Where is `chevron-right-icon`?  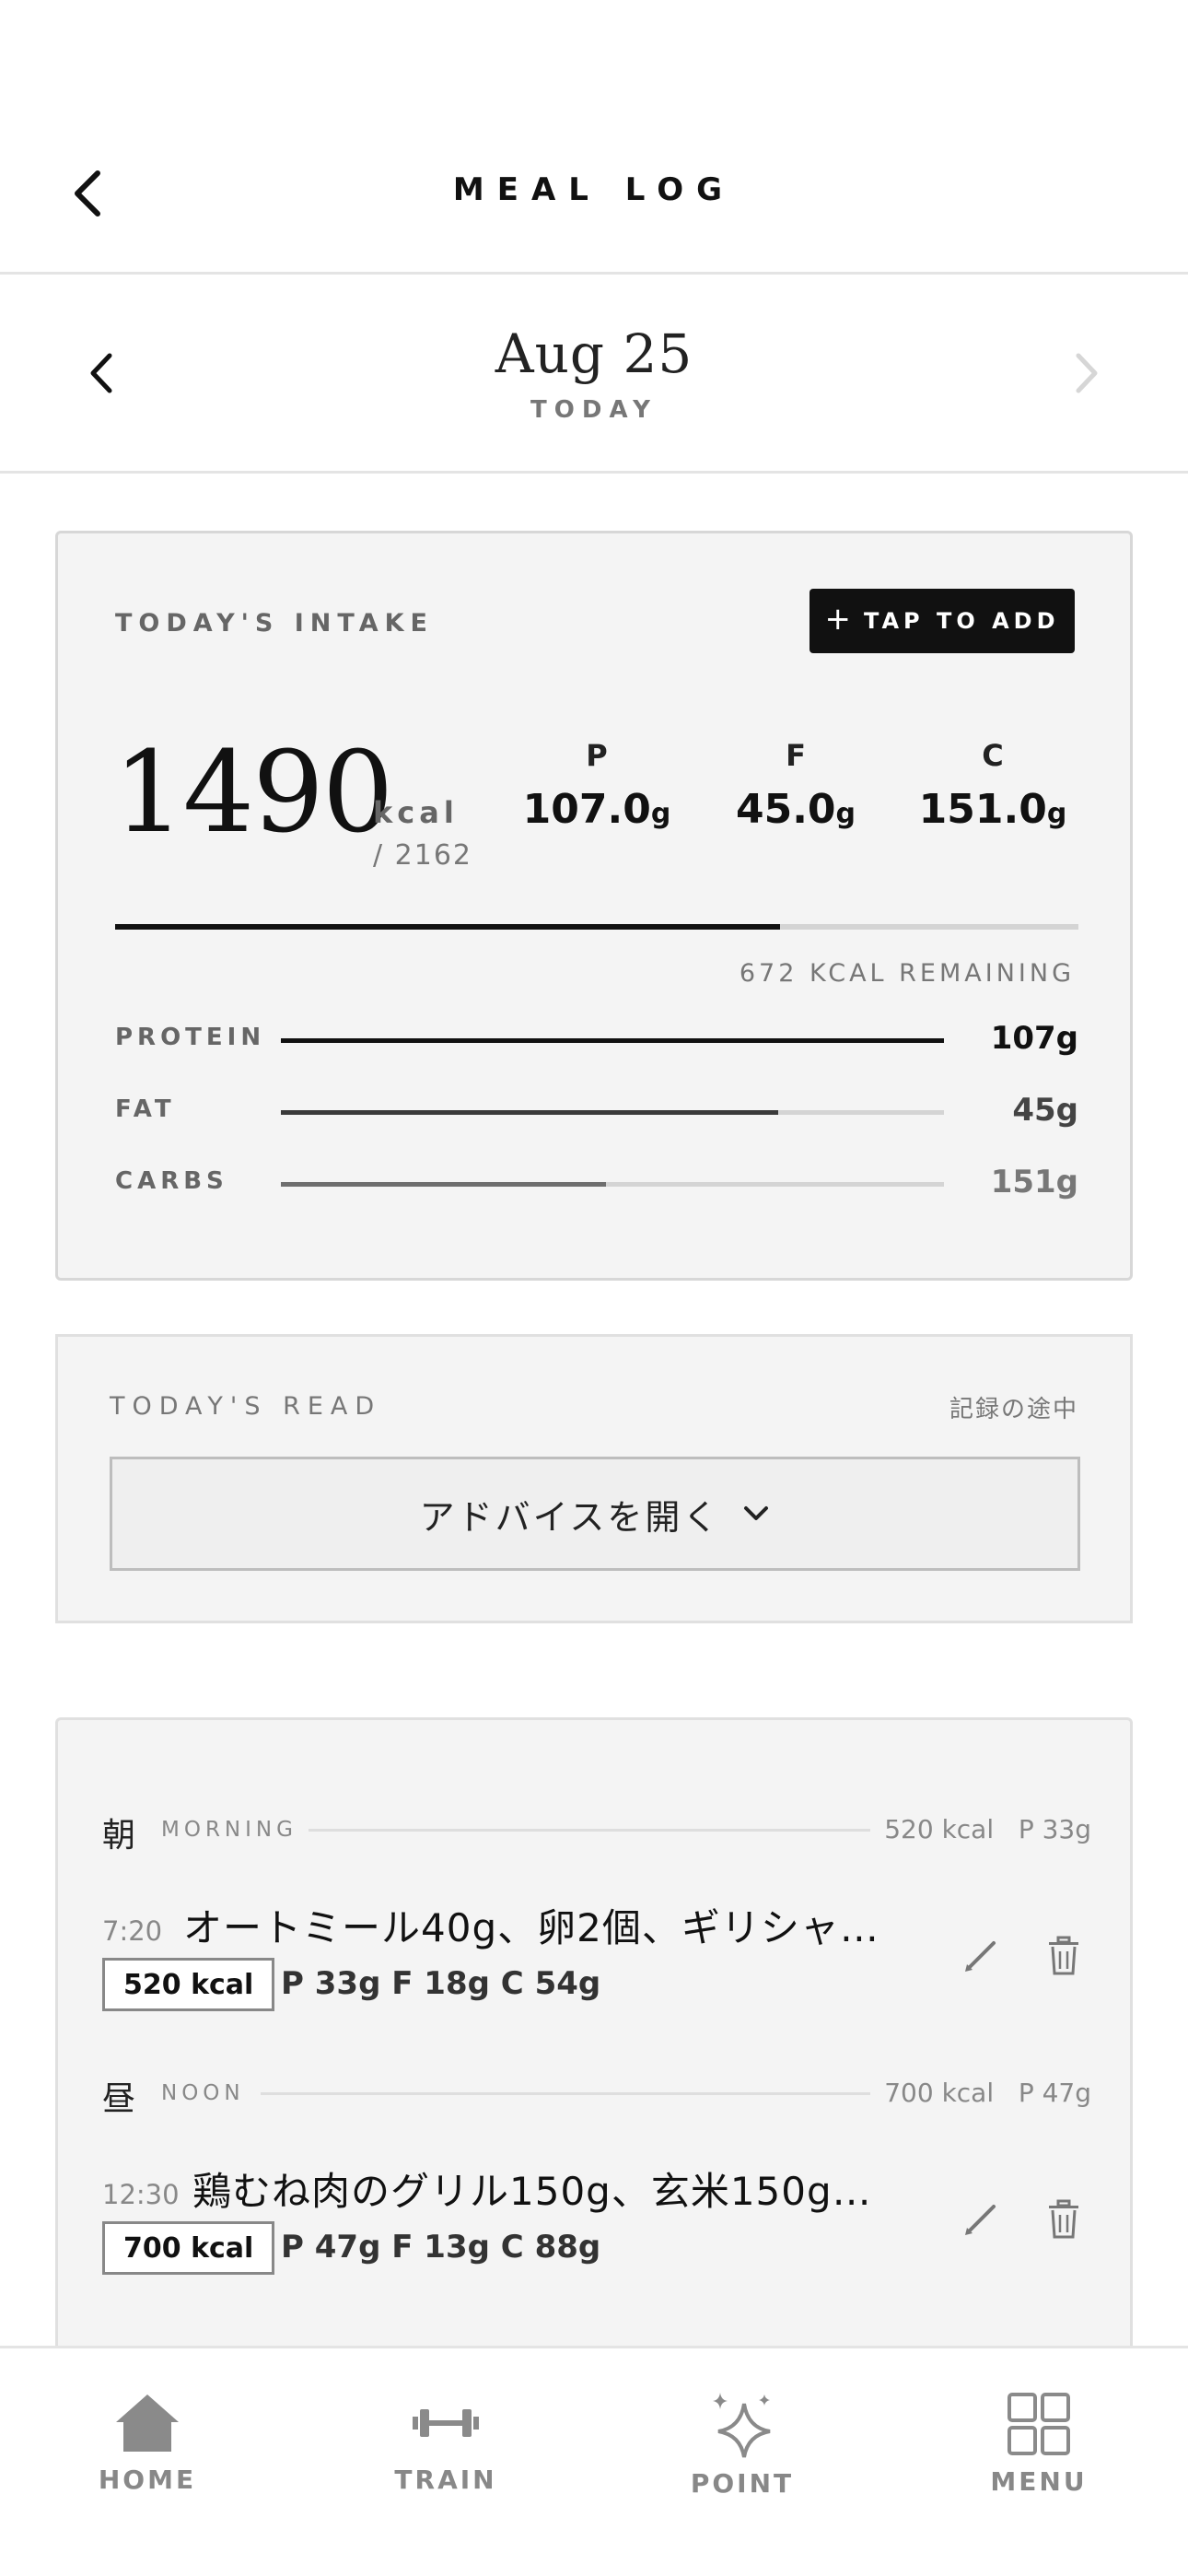
chevron-right-icon is located at coordinates (1087, 373).